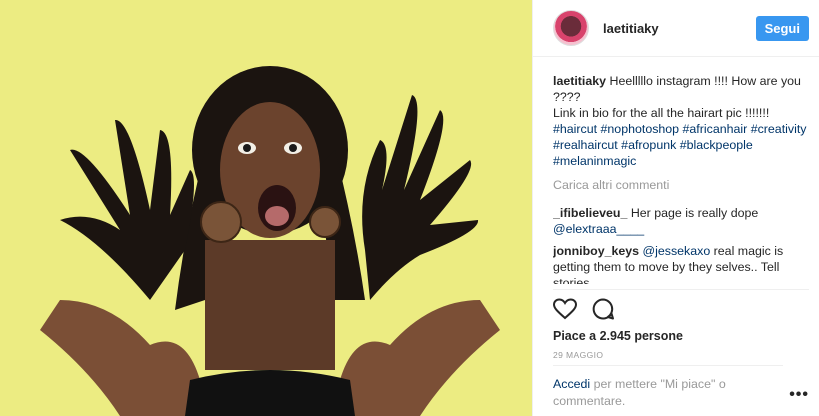 This screenshot has height=416, width=819. Describe the element at coordinates (799, 395) in the screenshot. I see `more-options-icon: •••` at that location.